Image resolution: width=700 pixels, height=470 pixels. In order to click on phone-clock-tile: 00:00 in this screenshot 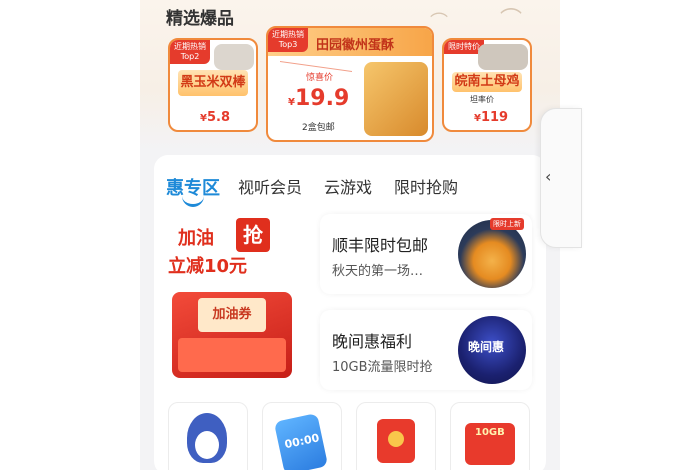, I will do `click(302, 436)`.